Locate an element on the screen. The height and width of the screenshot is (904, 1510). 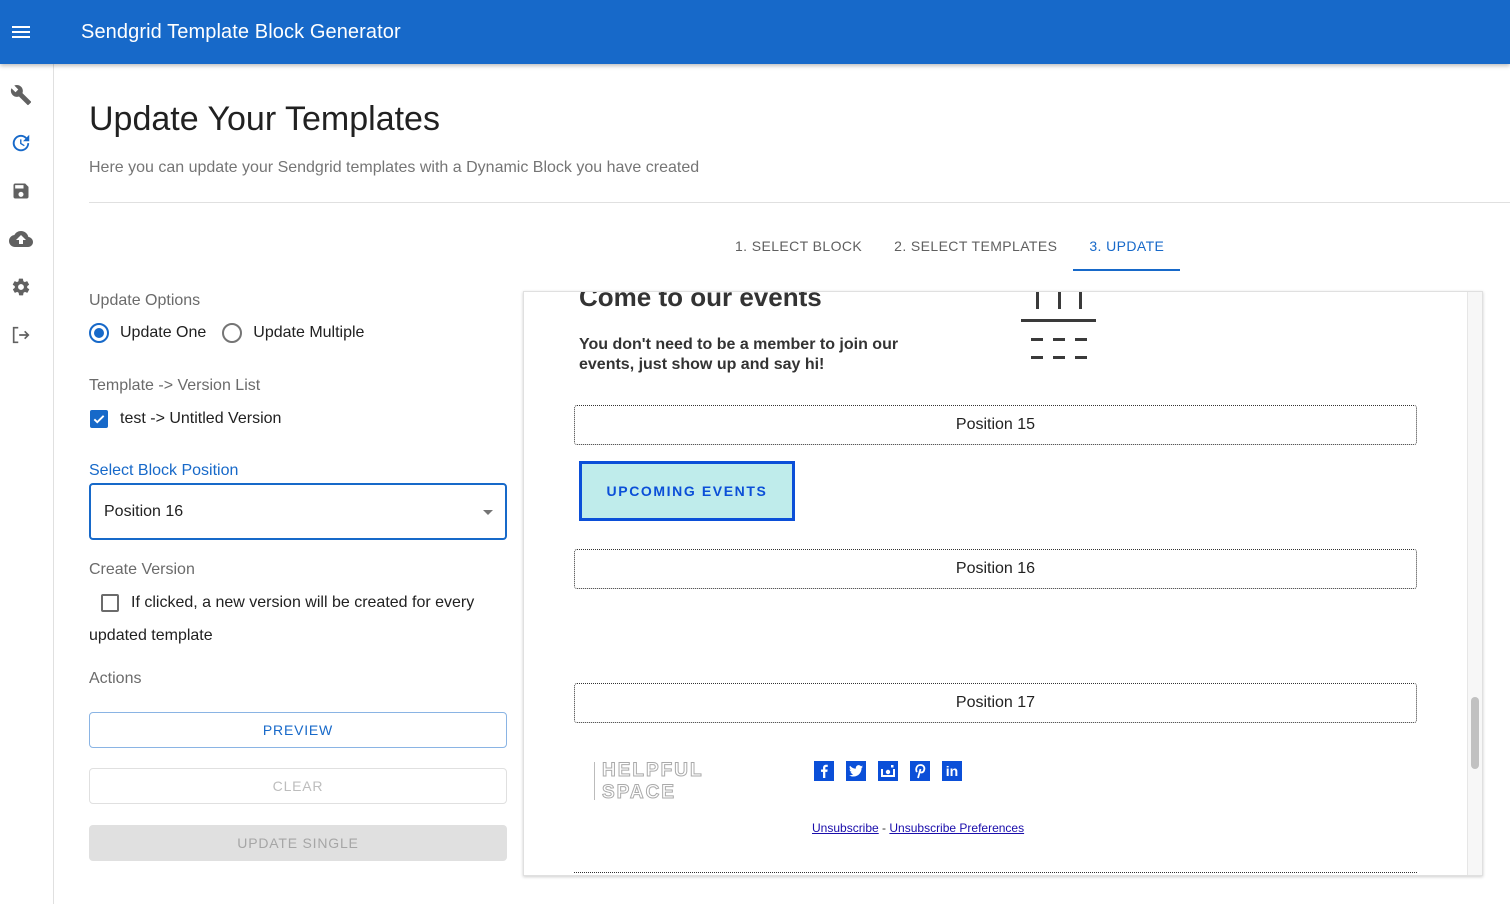
radio-update-multiple-label: Update Multiple is located at coordinates (308, 333).